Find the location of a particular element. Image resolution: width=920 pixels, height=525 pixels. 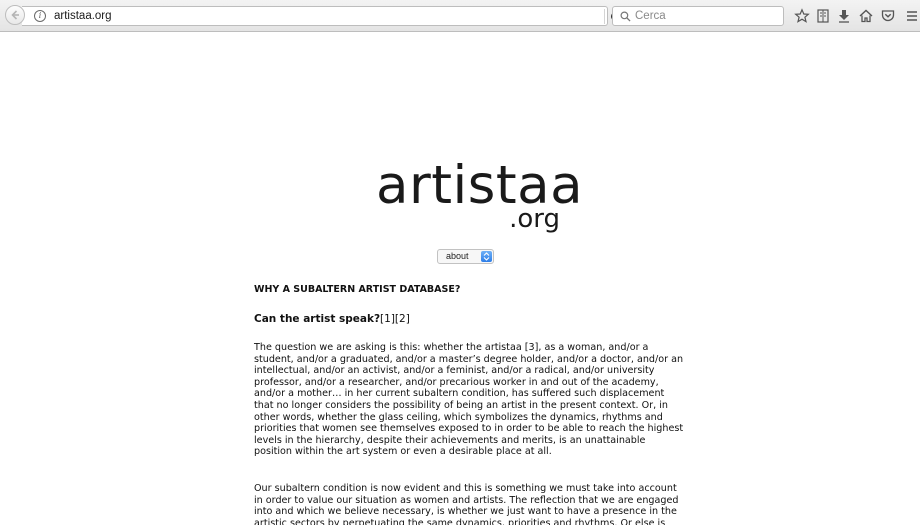

section-select-value: about is located at coordinates (457, 256).